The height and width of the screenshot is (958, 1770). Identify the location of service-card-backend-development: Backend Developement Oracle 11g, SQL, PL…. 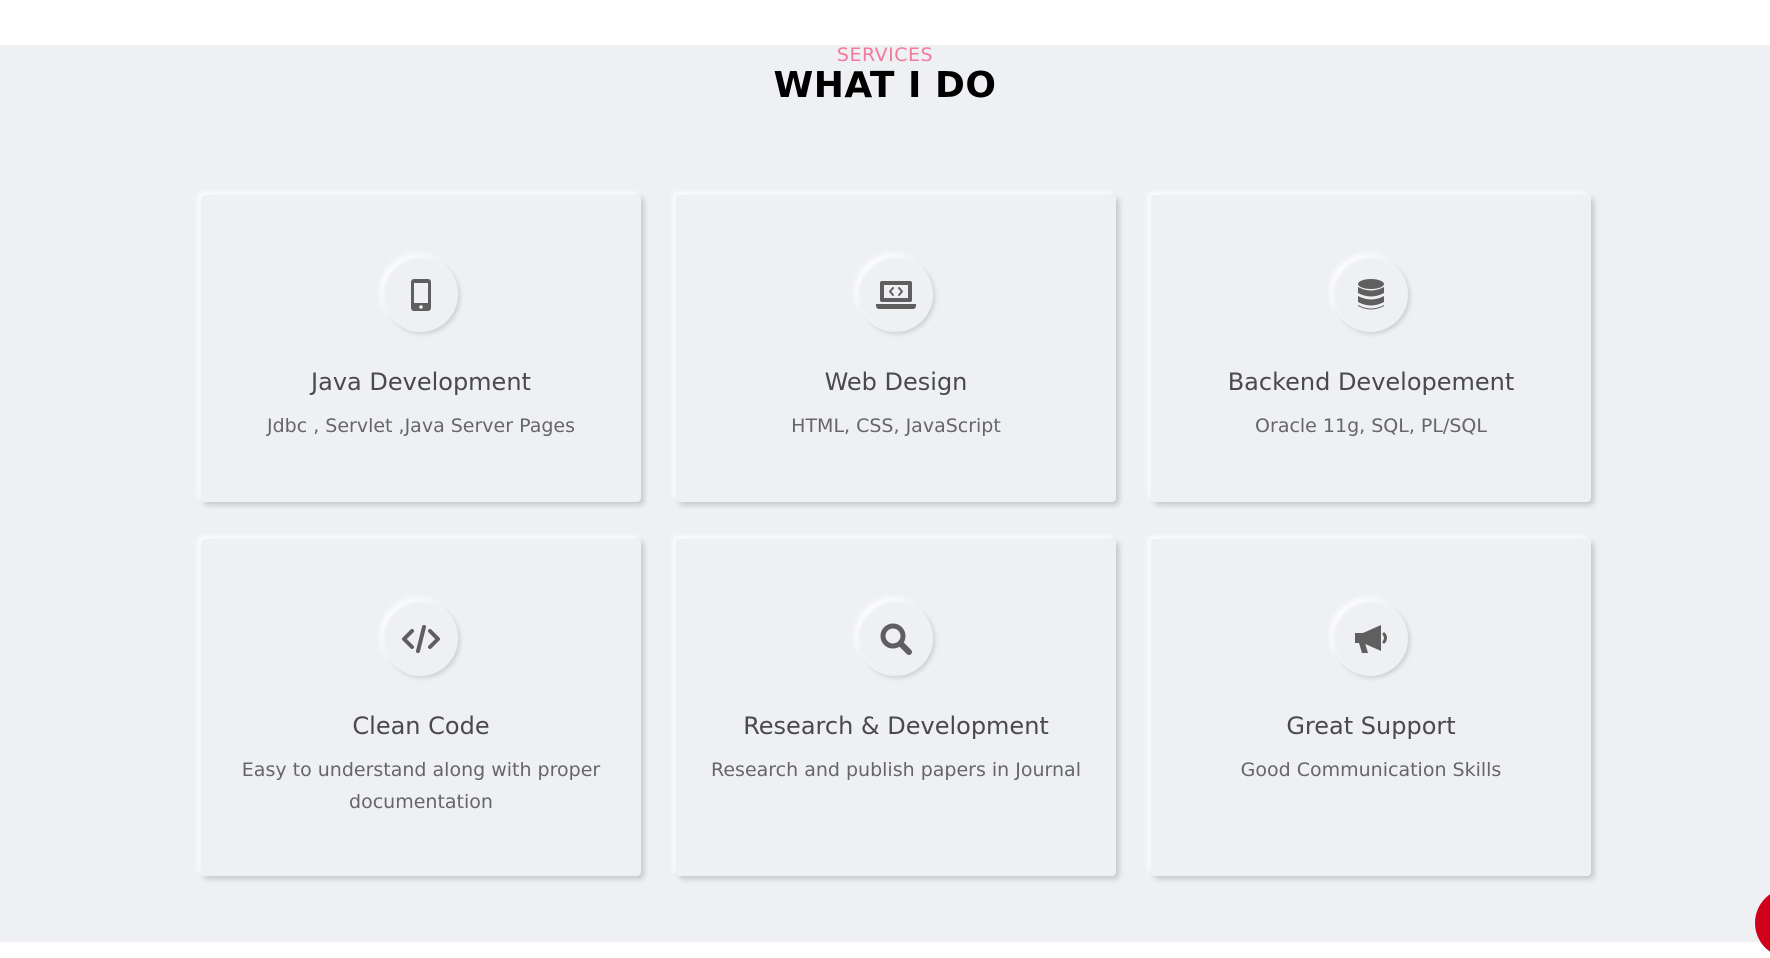
(1371, 348).